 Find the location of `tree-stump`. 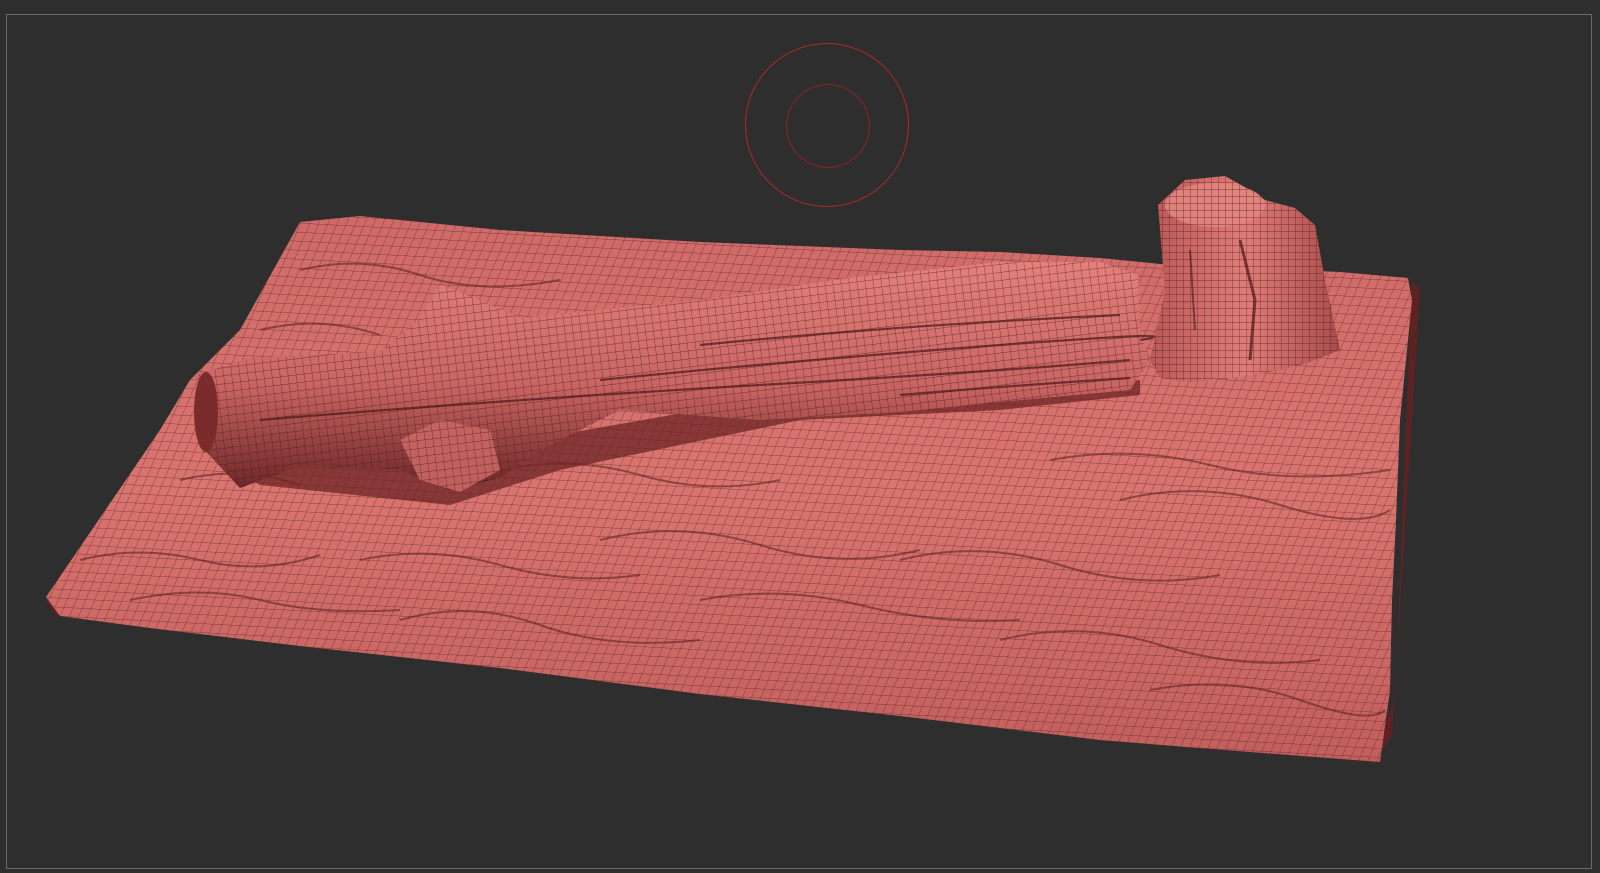

tree-stump is located at coordinates (1245, 279).